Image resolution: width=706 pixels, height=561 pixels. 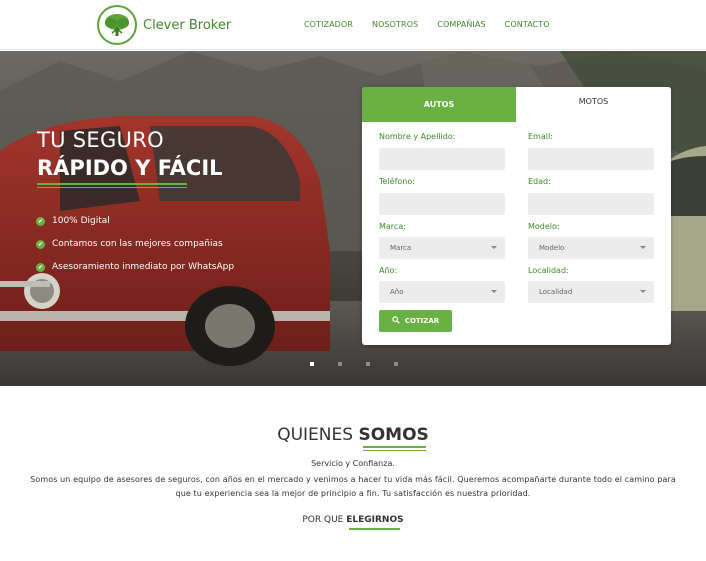 I want to click on nav-nosotros: NOSOTROS, so click(x=395, y=24).